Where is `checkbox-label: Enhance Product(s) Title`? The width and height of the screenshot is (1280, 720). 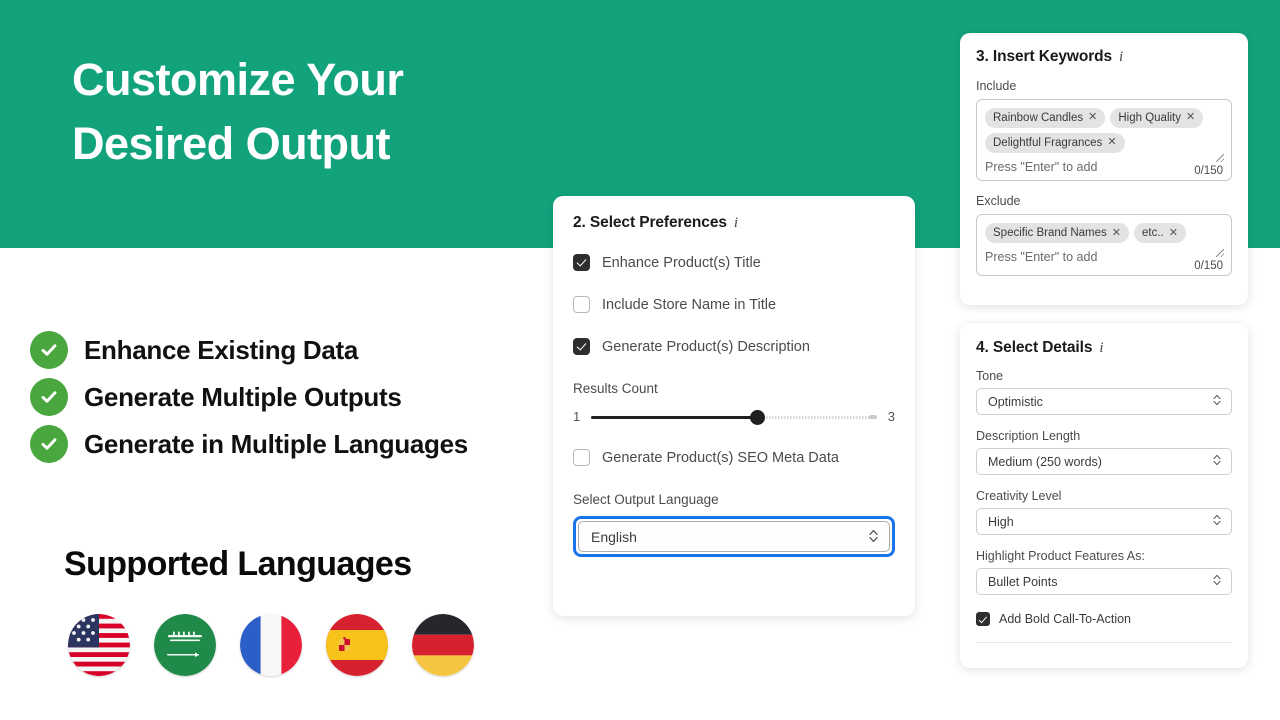
checkbox-label: Enhance Product(s) Title is located at coordinates (681, 262).